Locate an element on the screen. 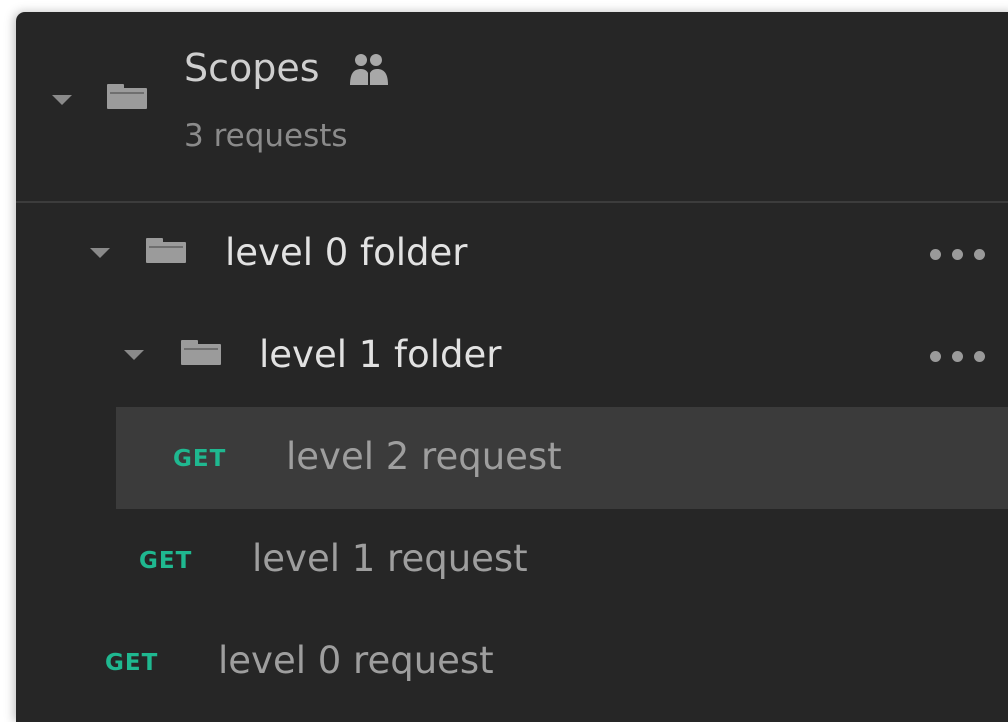 This screenshot has height=722, width=1008. request-label: level 0 request is located at coordinates (356, 660).